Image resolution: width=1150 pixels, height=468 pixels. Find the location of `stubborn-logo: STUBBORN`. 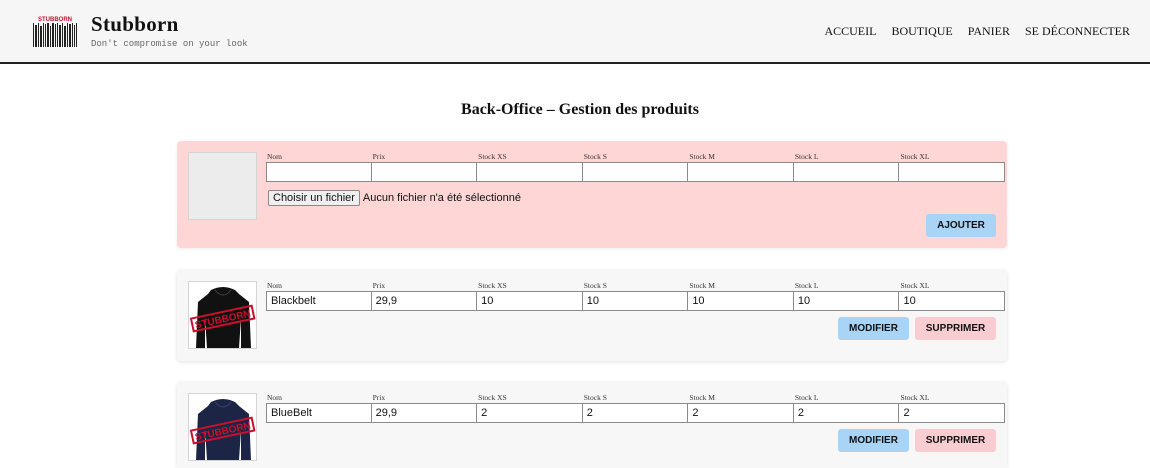

stubborn-logo: STUBBORN is located at coordinates (55, 31).